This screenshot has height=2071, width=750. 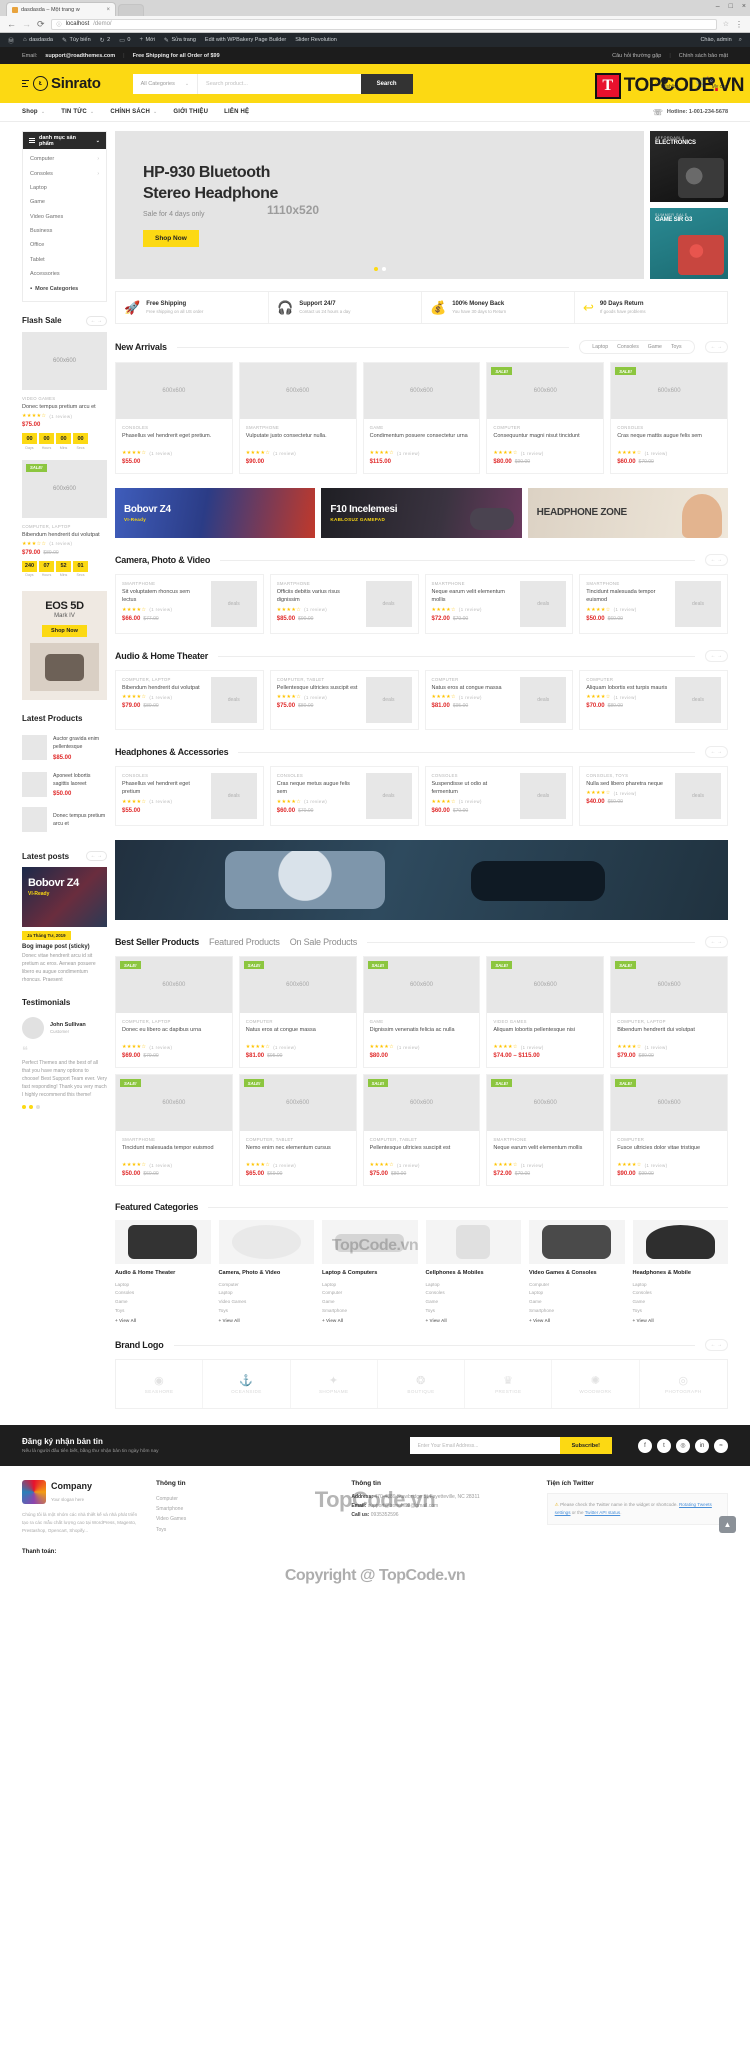 What do you see at coordinates (33, 112) in the screenshot?
I see `nav-item-shop: Shop ⌄` at bounding box center [33, 112].